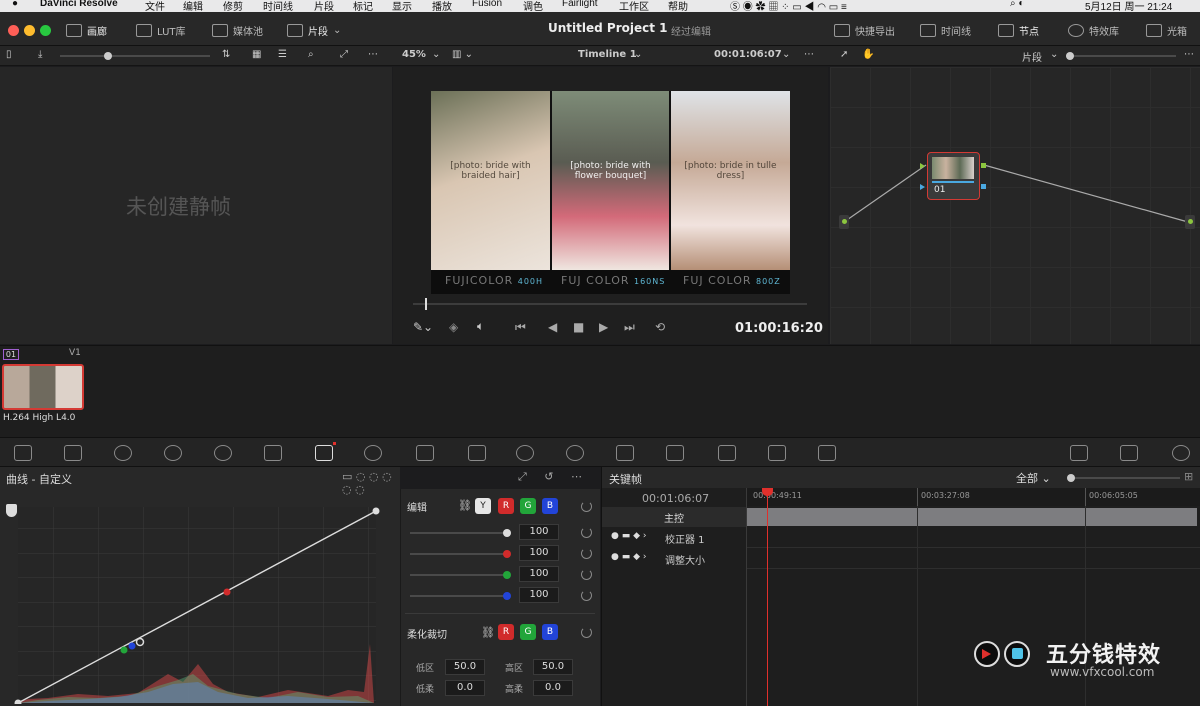 Image resolution: width=1200 pixels, height=706 pixels. I want to click on r-reset-icon, so click(586, 553).